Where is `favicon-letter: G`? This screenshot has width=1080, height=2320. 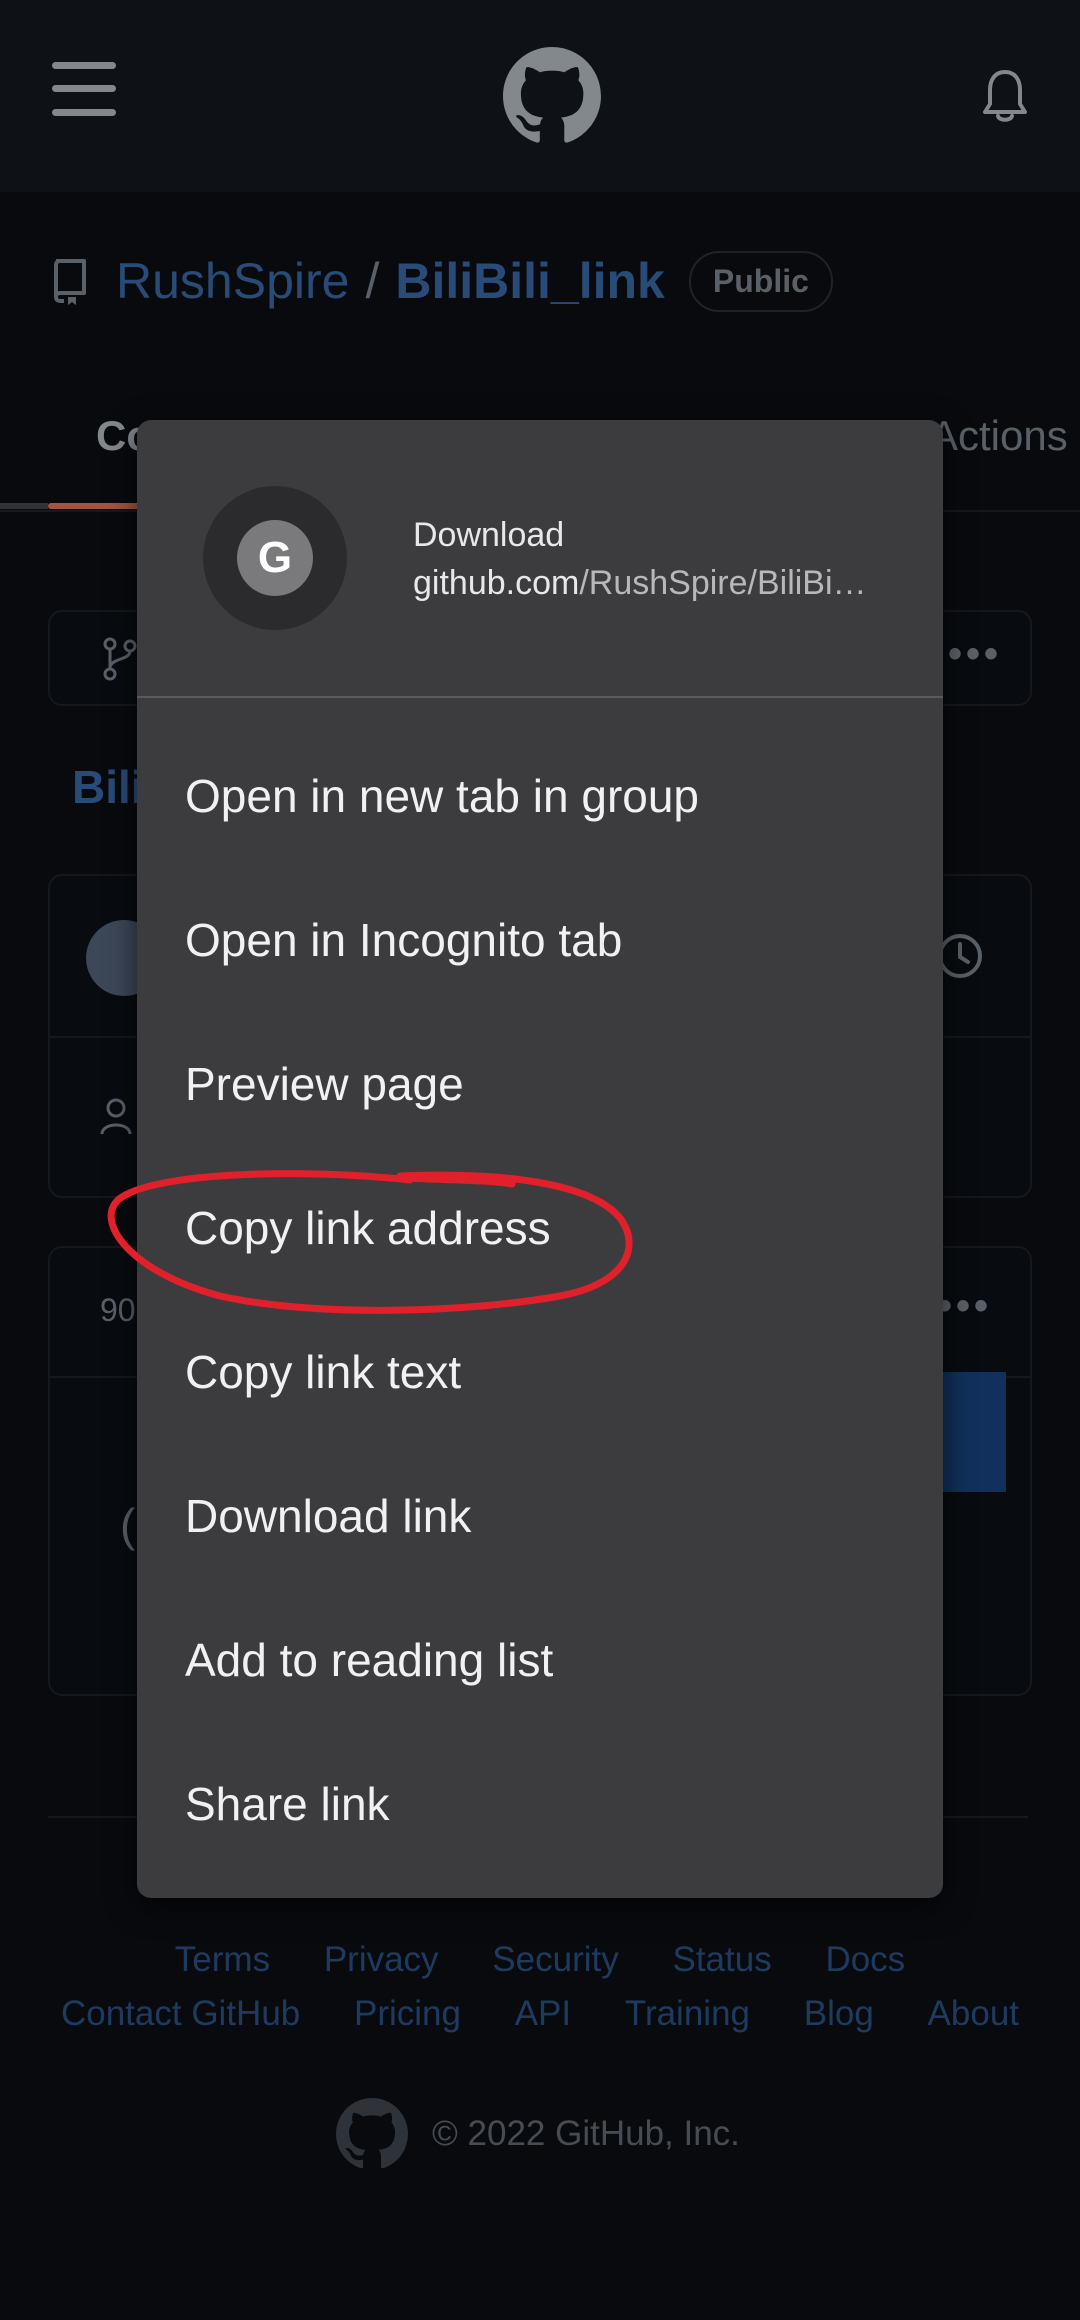
favicon-letter: G is located at coordinates (275, 558).